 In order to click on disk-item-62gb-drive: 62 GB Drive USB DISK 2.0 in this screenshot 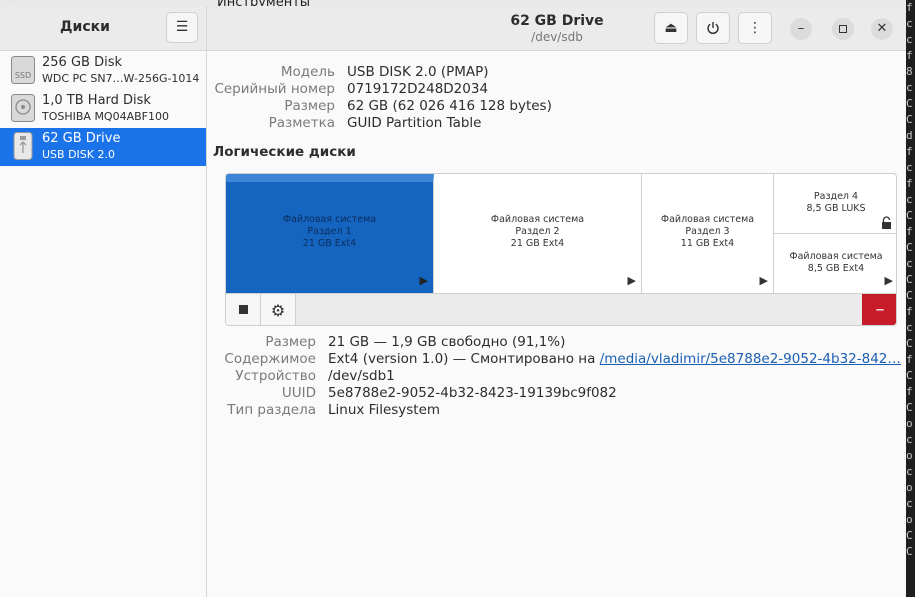, I will do `click(103, 147)`.